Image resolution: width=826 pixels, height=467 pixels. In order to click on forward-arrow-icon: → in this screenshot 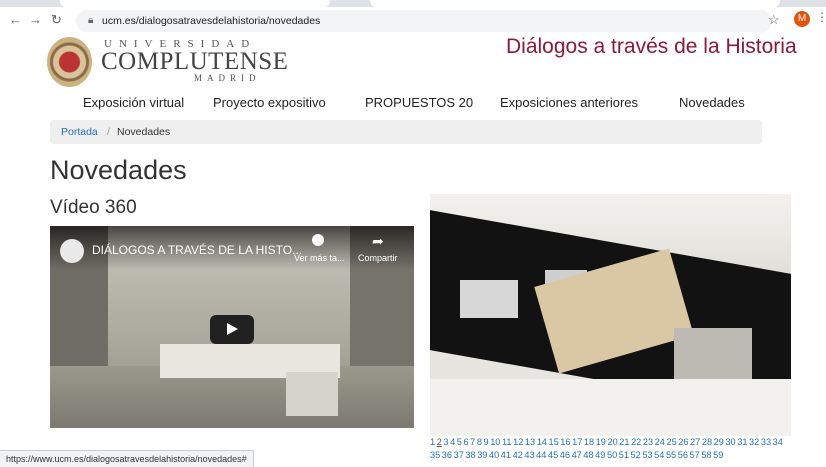, I will do `click(35, 20)`.